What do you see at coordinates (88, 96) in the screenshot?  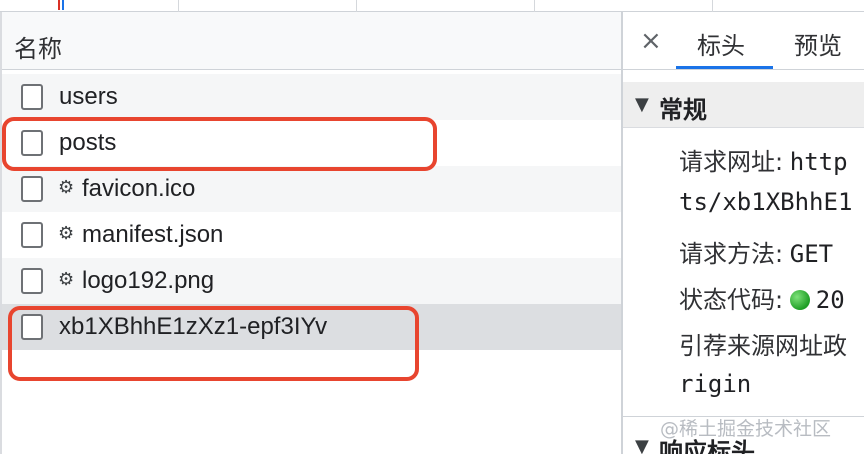 I see `request-name: users` at bounding box center [88, 96].